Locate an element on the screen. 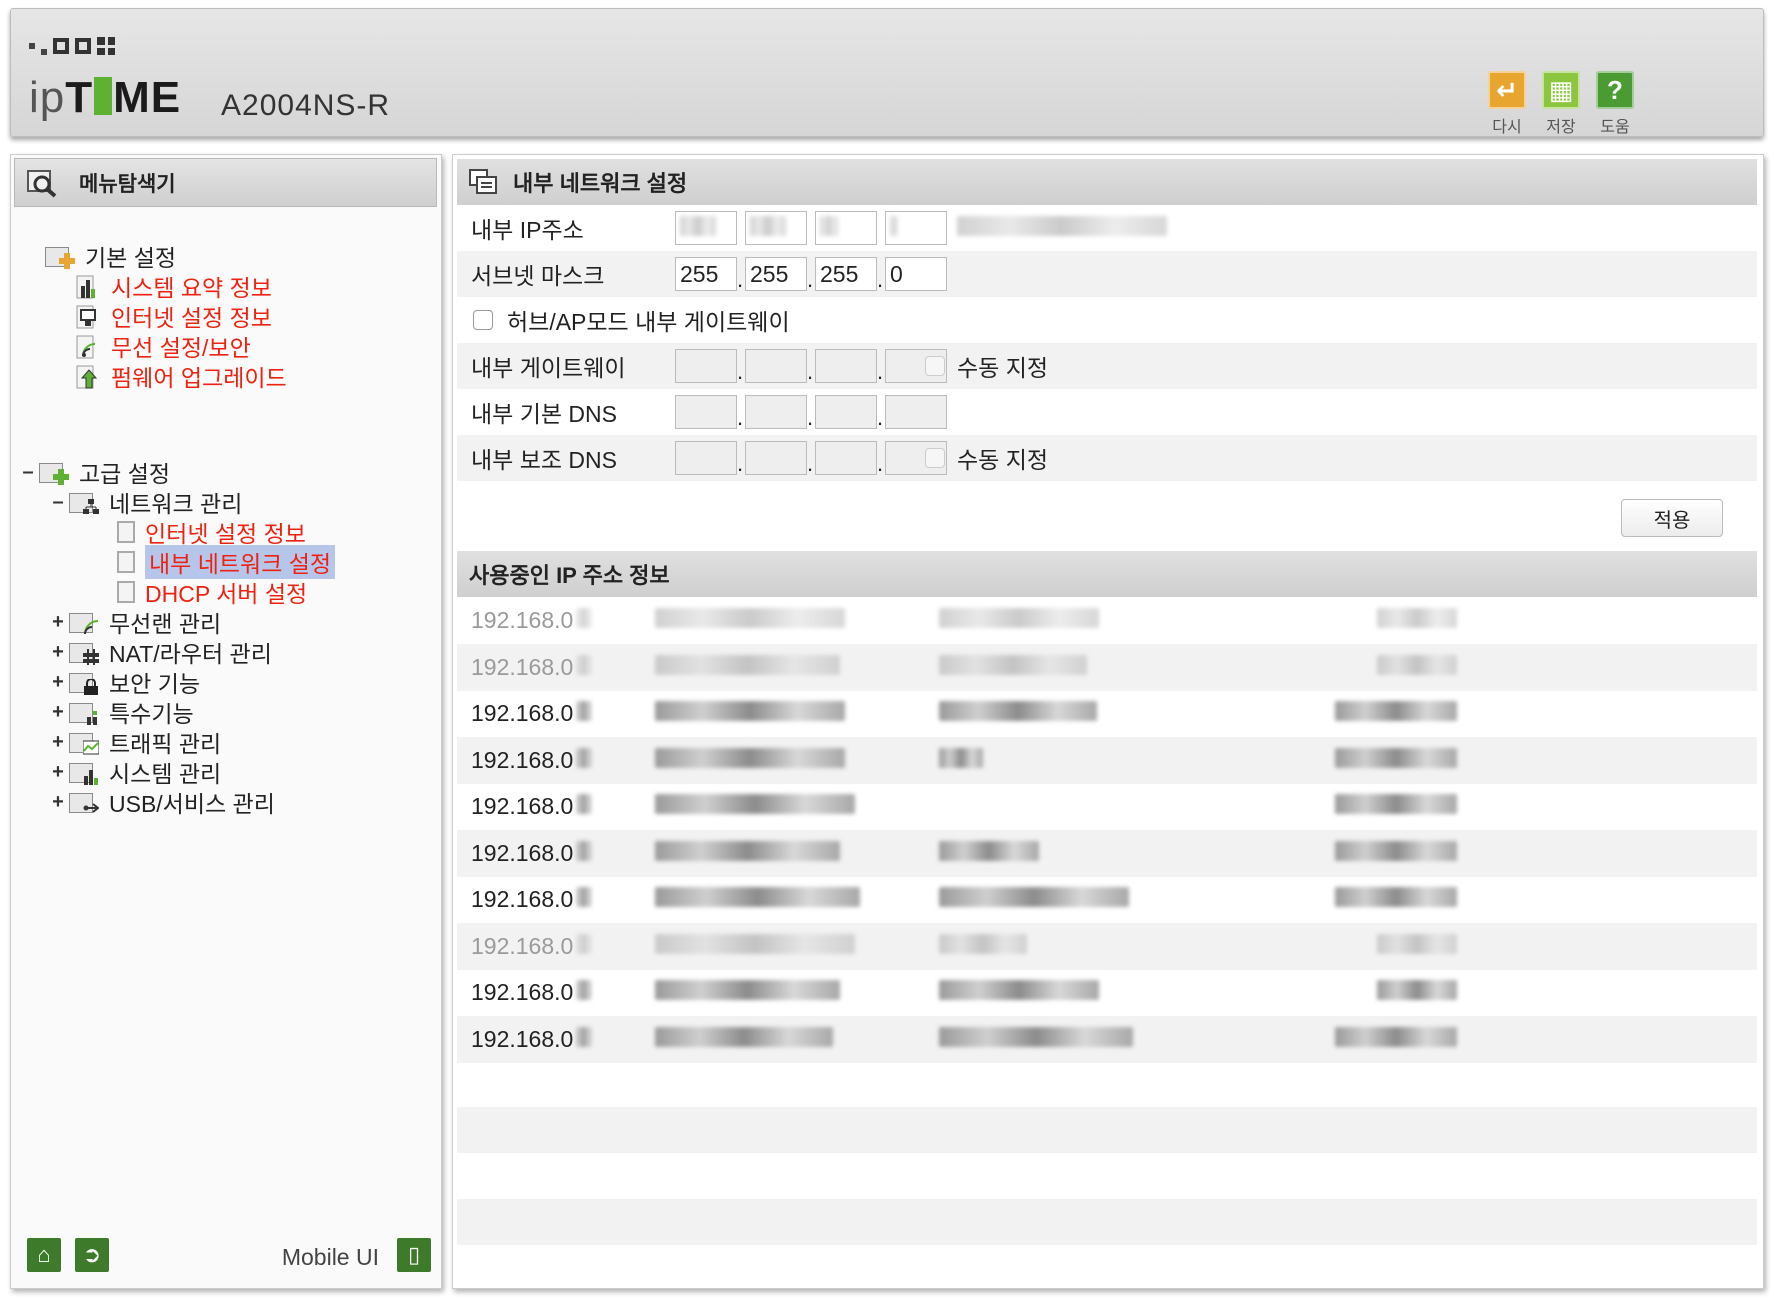 This screenshot has height=1302, width=1774. menu-item-internet-settings: 인터넷 설정 정보 is located at coordinates (208, 532).